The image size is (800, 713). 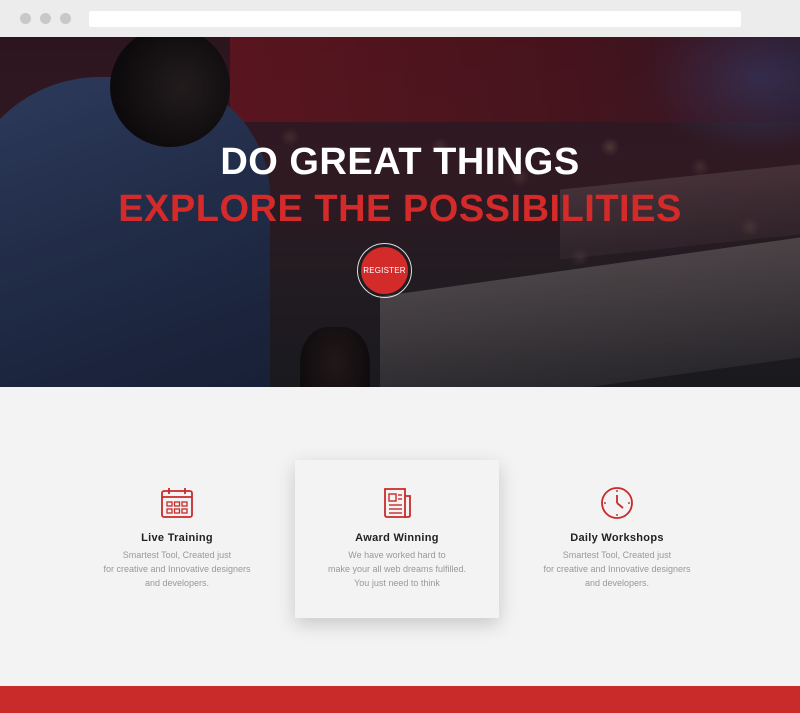 What do you see at coordinates (45, 18) in the screenshot?
I see `window-minimize-dot` at bounding box center [45, 18].